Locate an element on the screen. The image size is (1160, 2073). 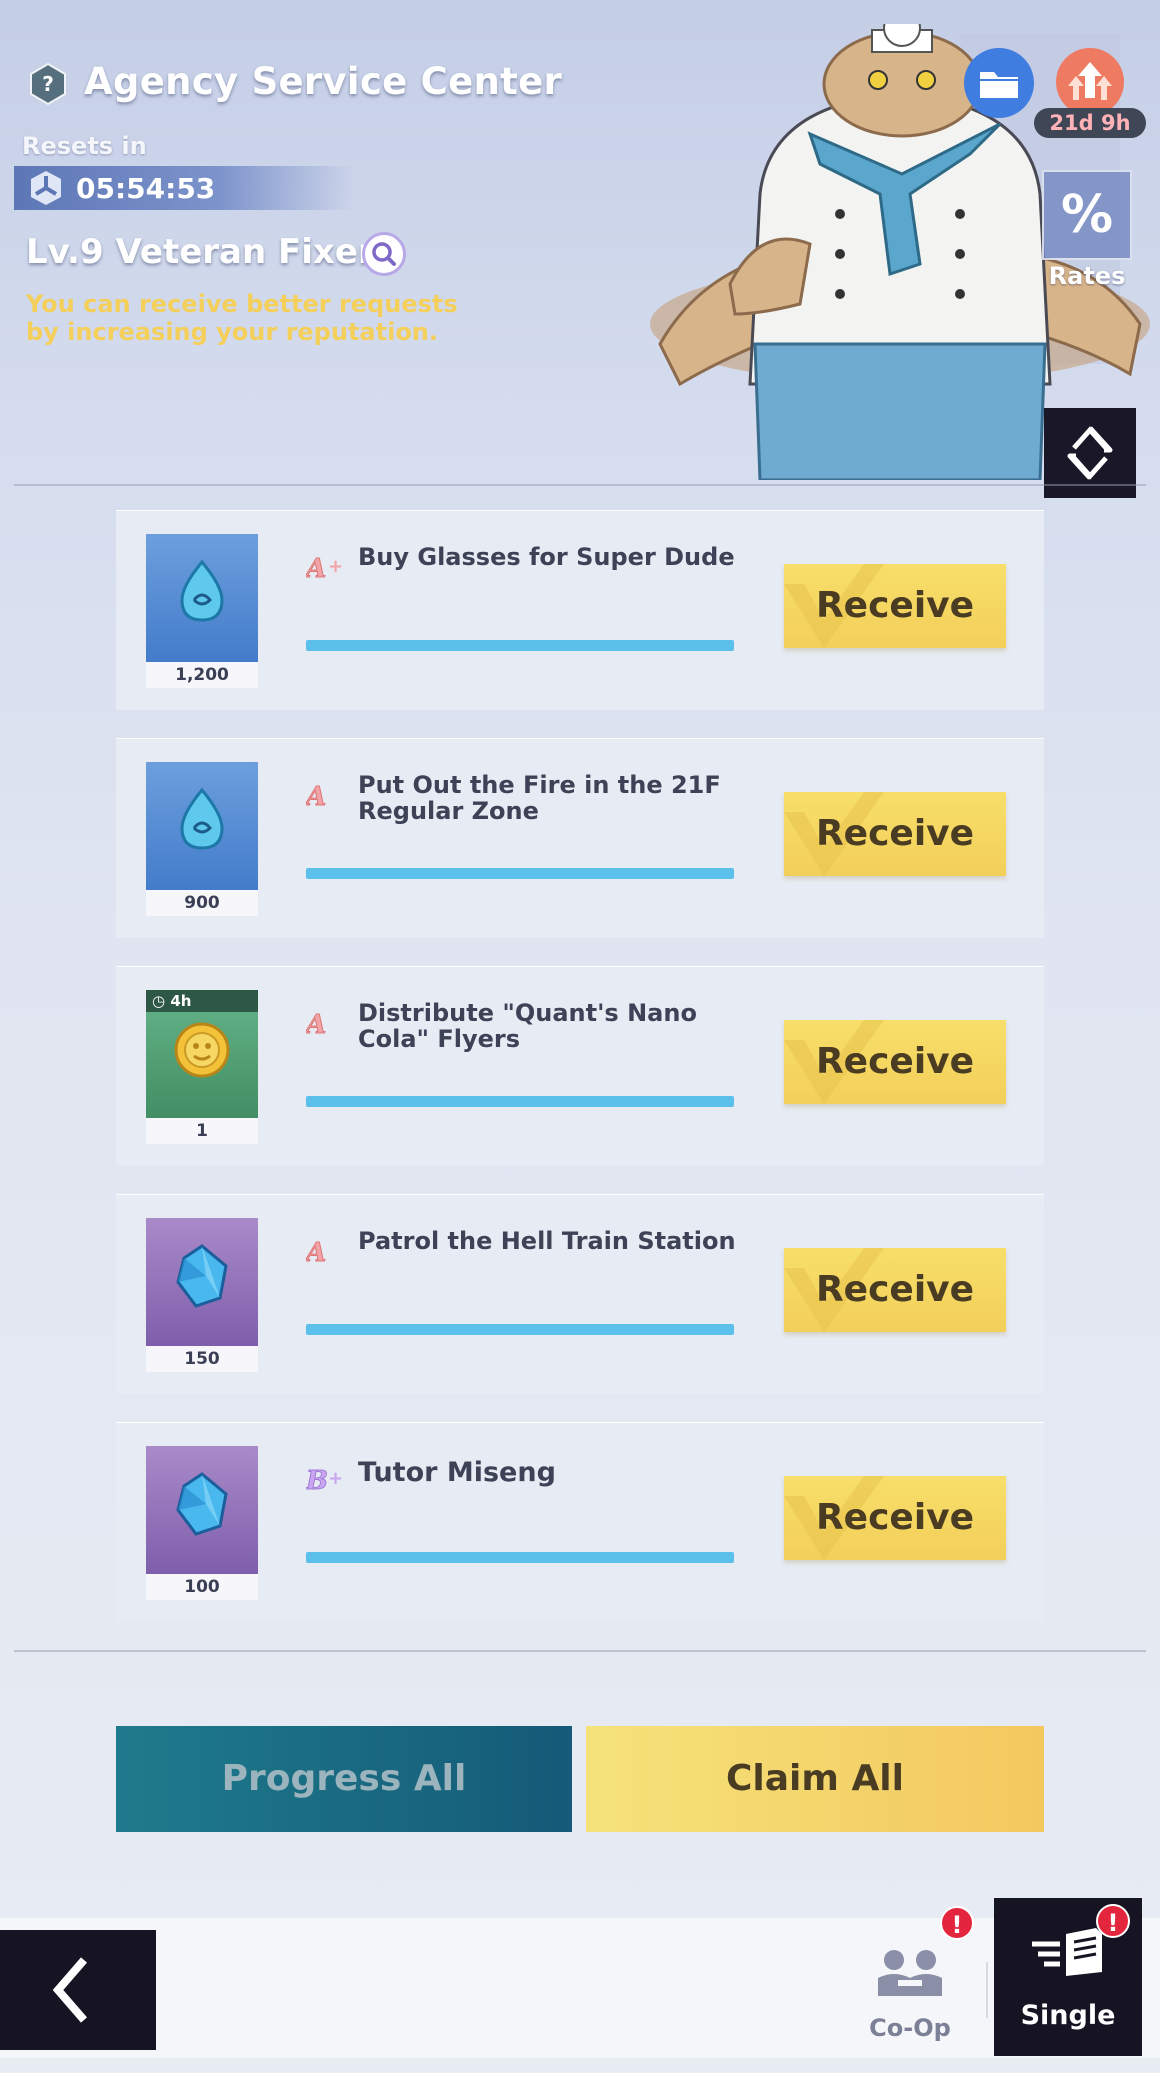
progress-all-label: Progress All is located at coordinates (344, 1778).